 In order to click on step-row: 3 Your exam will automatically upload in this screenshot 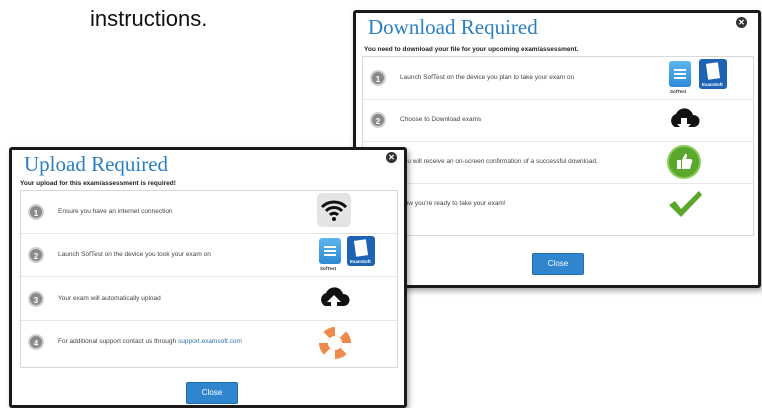, I will do `click(209, 299)`.